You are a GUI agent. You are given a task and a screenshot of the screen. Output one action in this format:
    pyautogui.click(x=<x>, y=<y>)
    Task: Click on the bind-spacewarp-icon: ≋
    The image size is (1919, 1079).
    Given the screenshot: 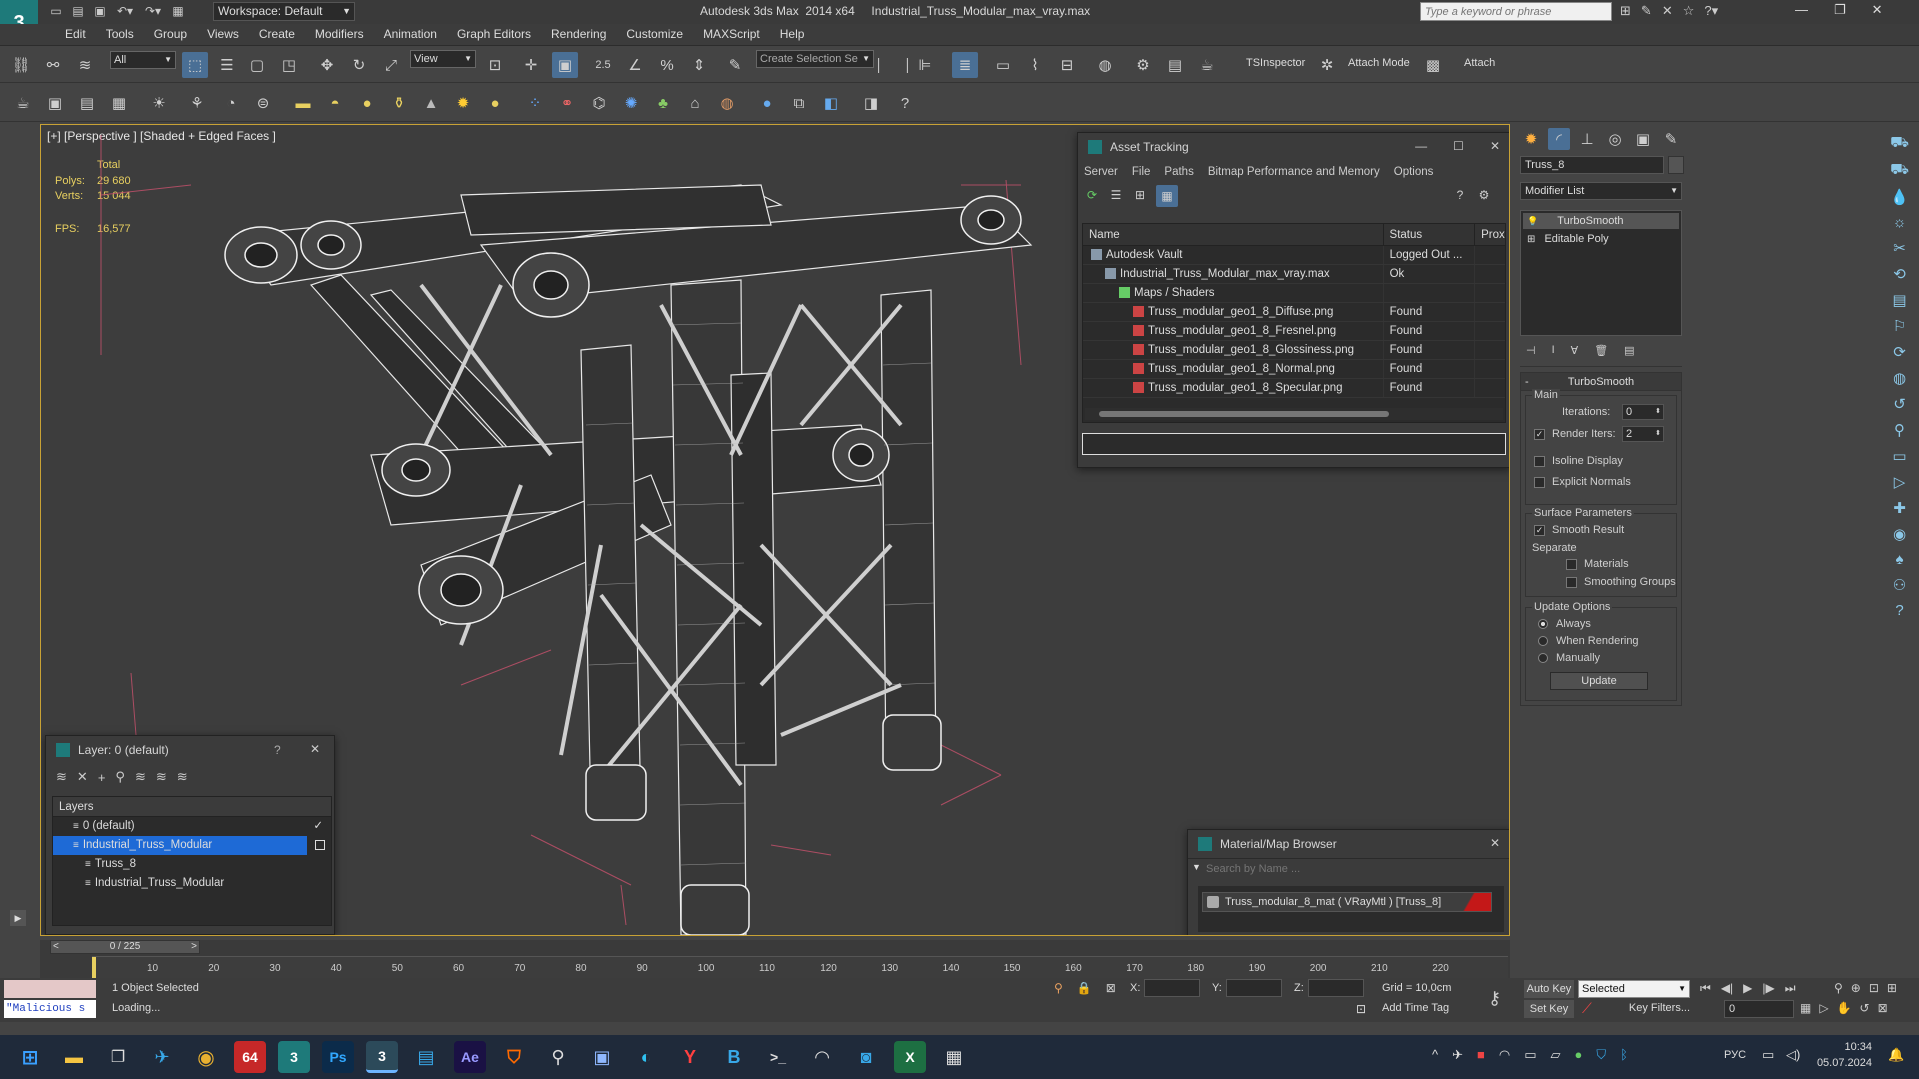 What is the action you would take?
    pyautogui.click(x=85, y=65)
    